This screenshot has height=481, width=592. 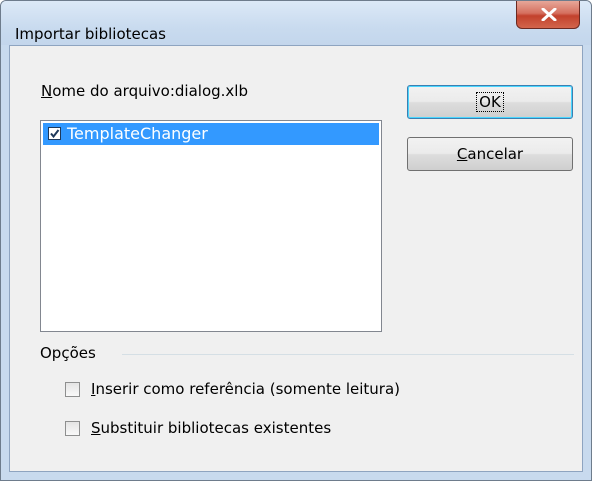 What do you see at coordinates (144, 91) in the screenshot?
I see `file-name-label: Nome do arquivo:dialog.xlb` at bounding box center [144, 91].